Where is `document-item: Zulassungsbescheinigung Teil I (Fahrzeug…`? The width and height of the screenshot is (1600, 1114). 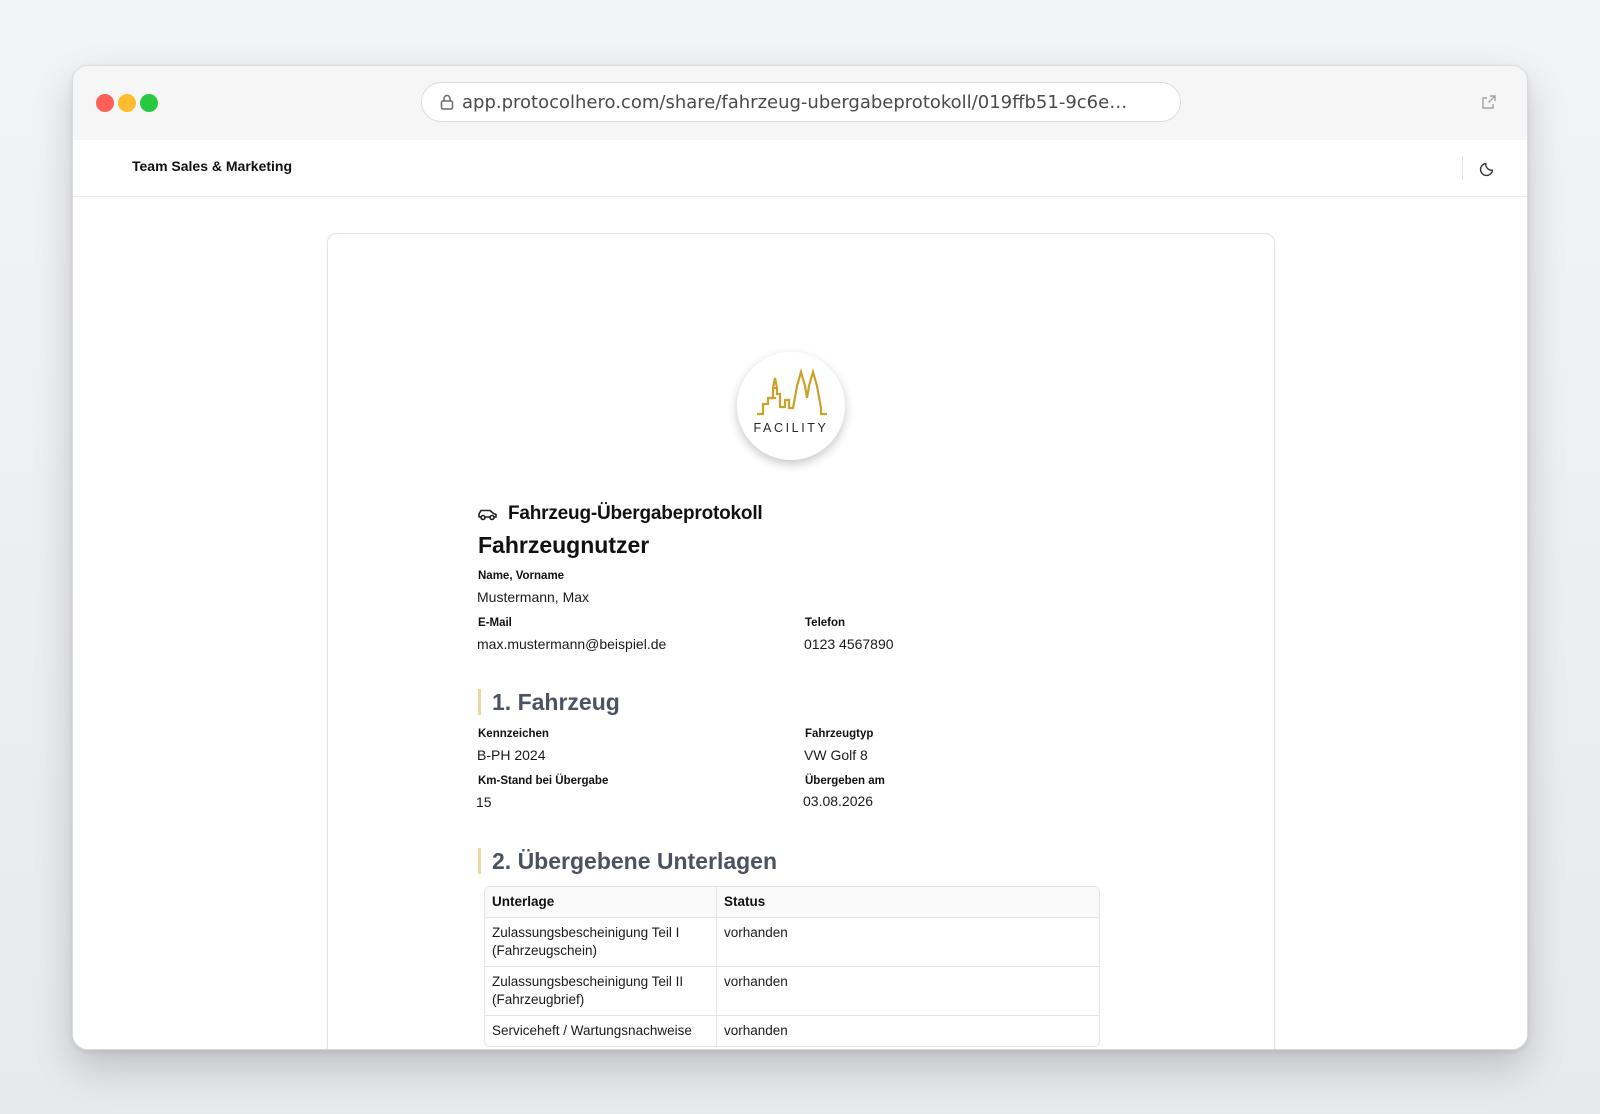
document-item: Zulassungsbescheinigung Teil I (Fahrzeug… is located at coordinates (601, 942).